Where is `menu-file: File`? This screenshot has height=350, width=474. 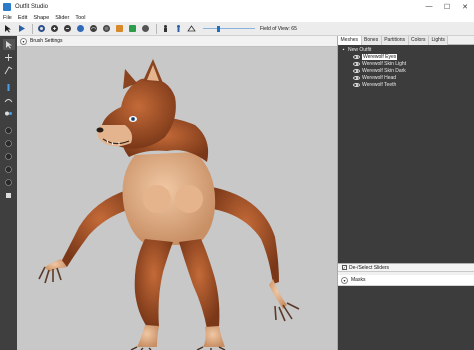
menu-file: File is located at coordinates (7, 18).